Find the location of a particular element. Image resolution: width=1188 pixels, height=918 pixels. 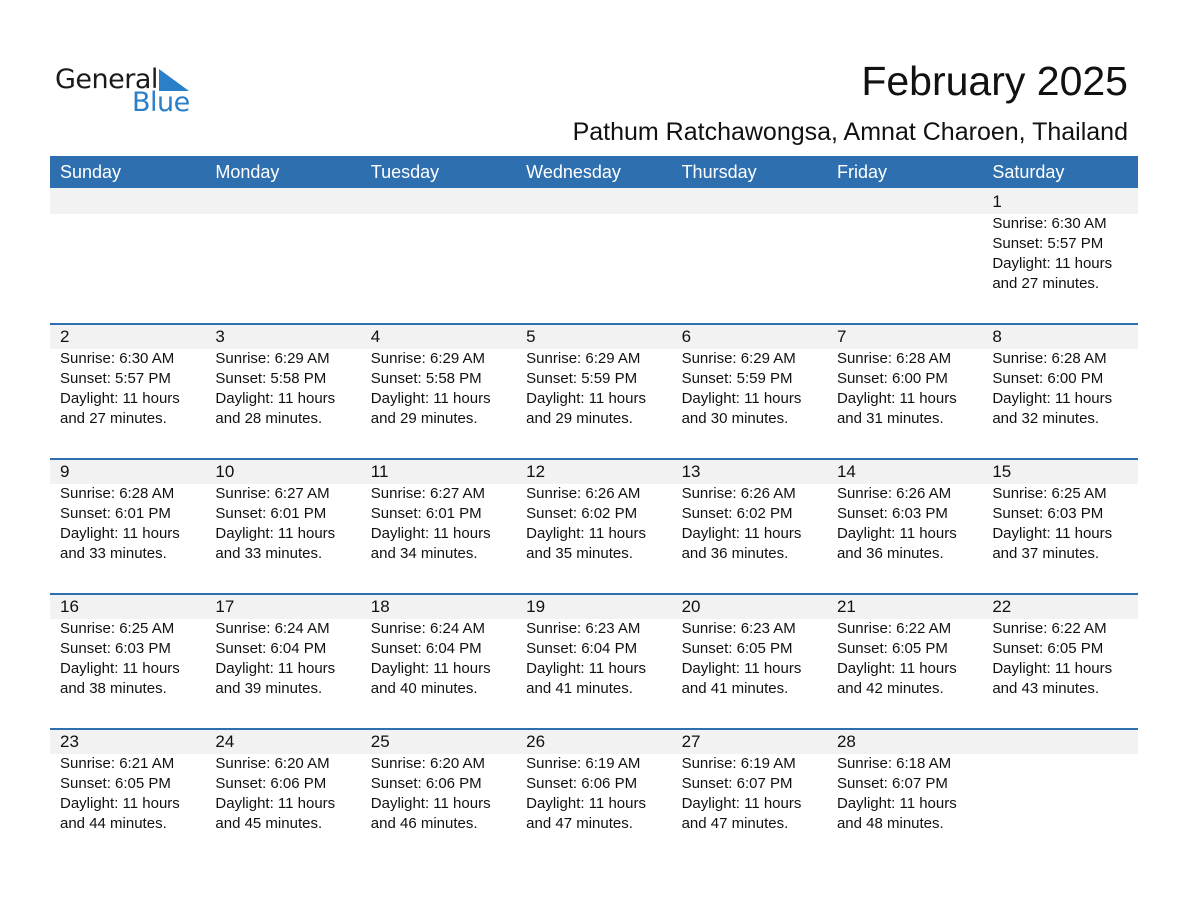

sunset-time: Sunset: 5:59 PM is located at coordinates (582, 378).